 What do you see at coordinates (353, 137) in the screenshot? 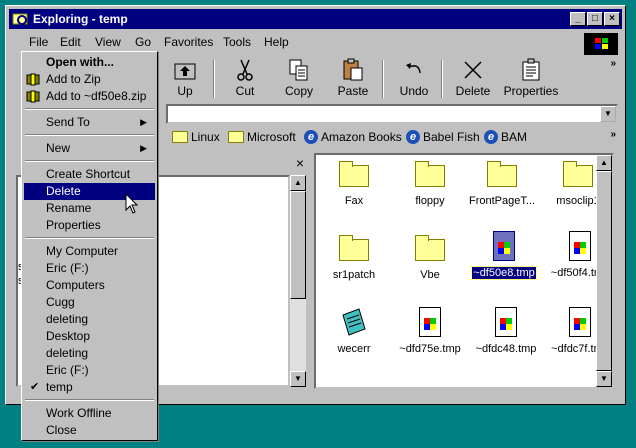
I see `link-amazon-books: e Amazon Books` at bounding box center [353, 137].